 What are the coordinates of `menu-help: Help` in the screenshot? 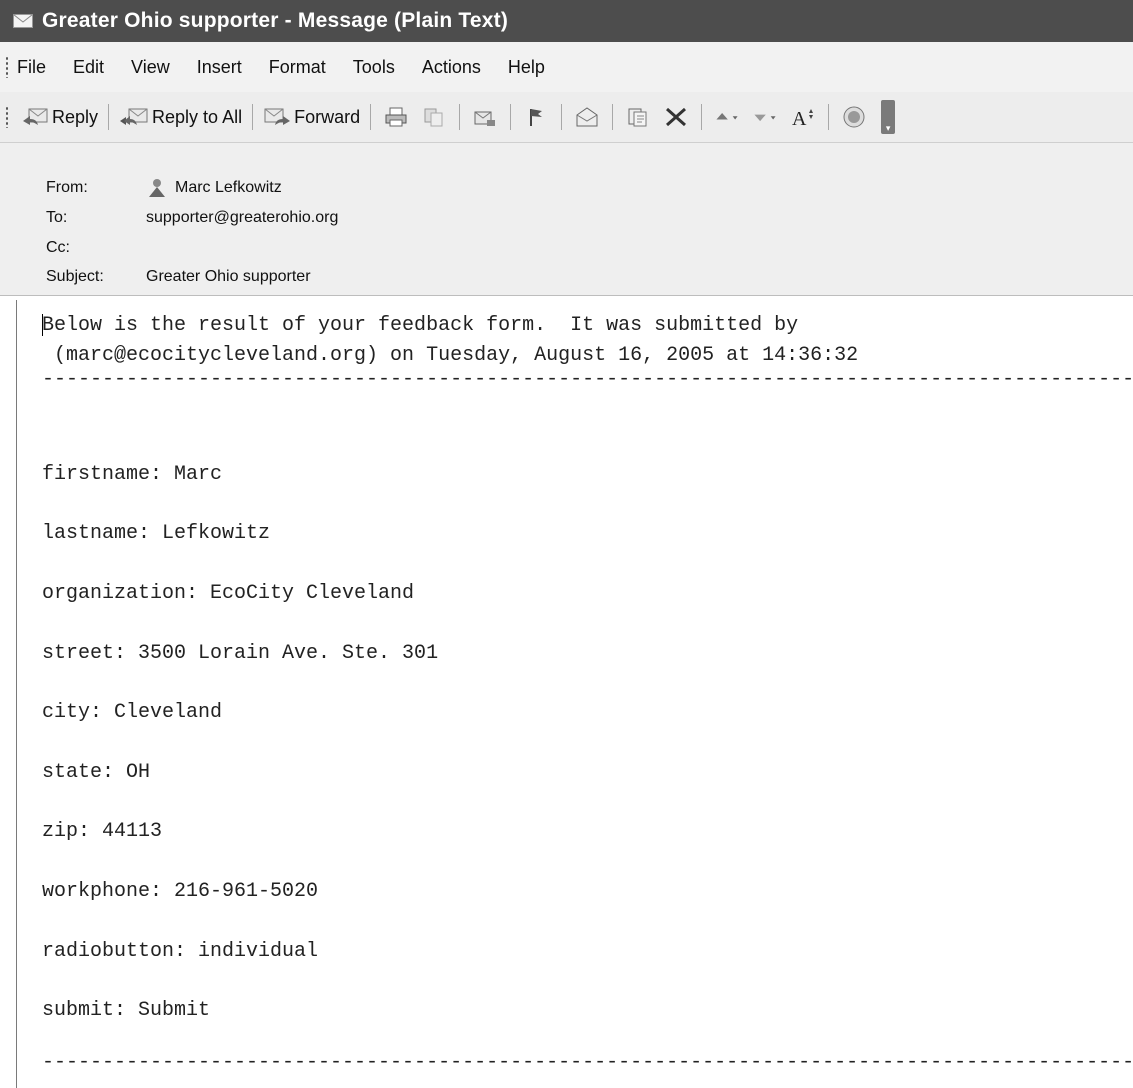 It's located at (526, 67).